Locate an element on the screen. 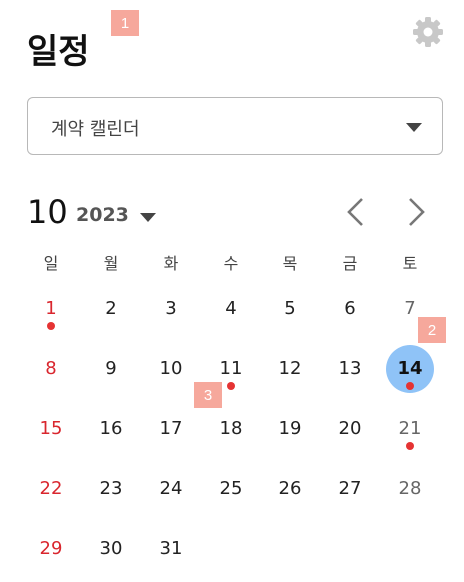  weekday-header: 토 is located at coordinates (410, 263).